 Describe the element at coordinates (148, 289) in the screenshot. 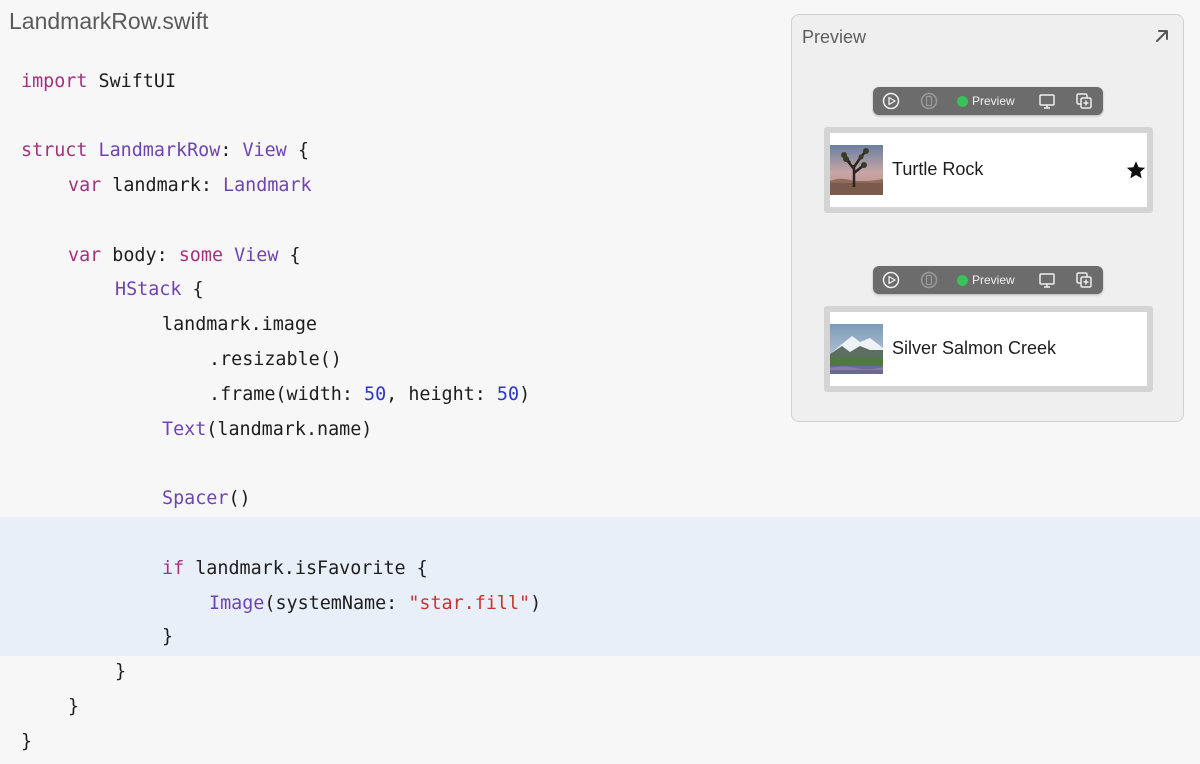

I see `type-name: HStack` at that location.